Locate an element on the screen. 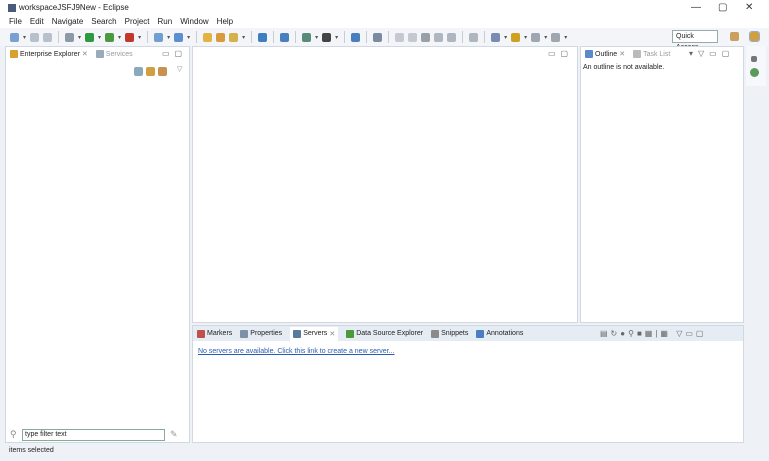 This screenshot has width=769, height=461. run-icon is located at coordinates (90, 37).